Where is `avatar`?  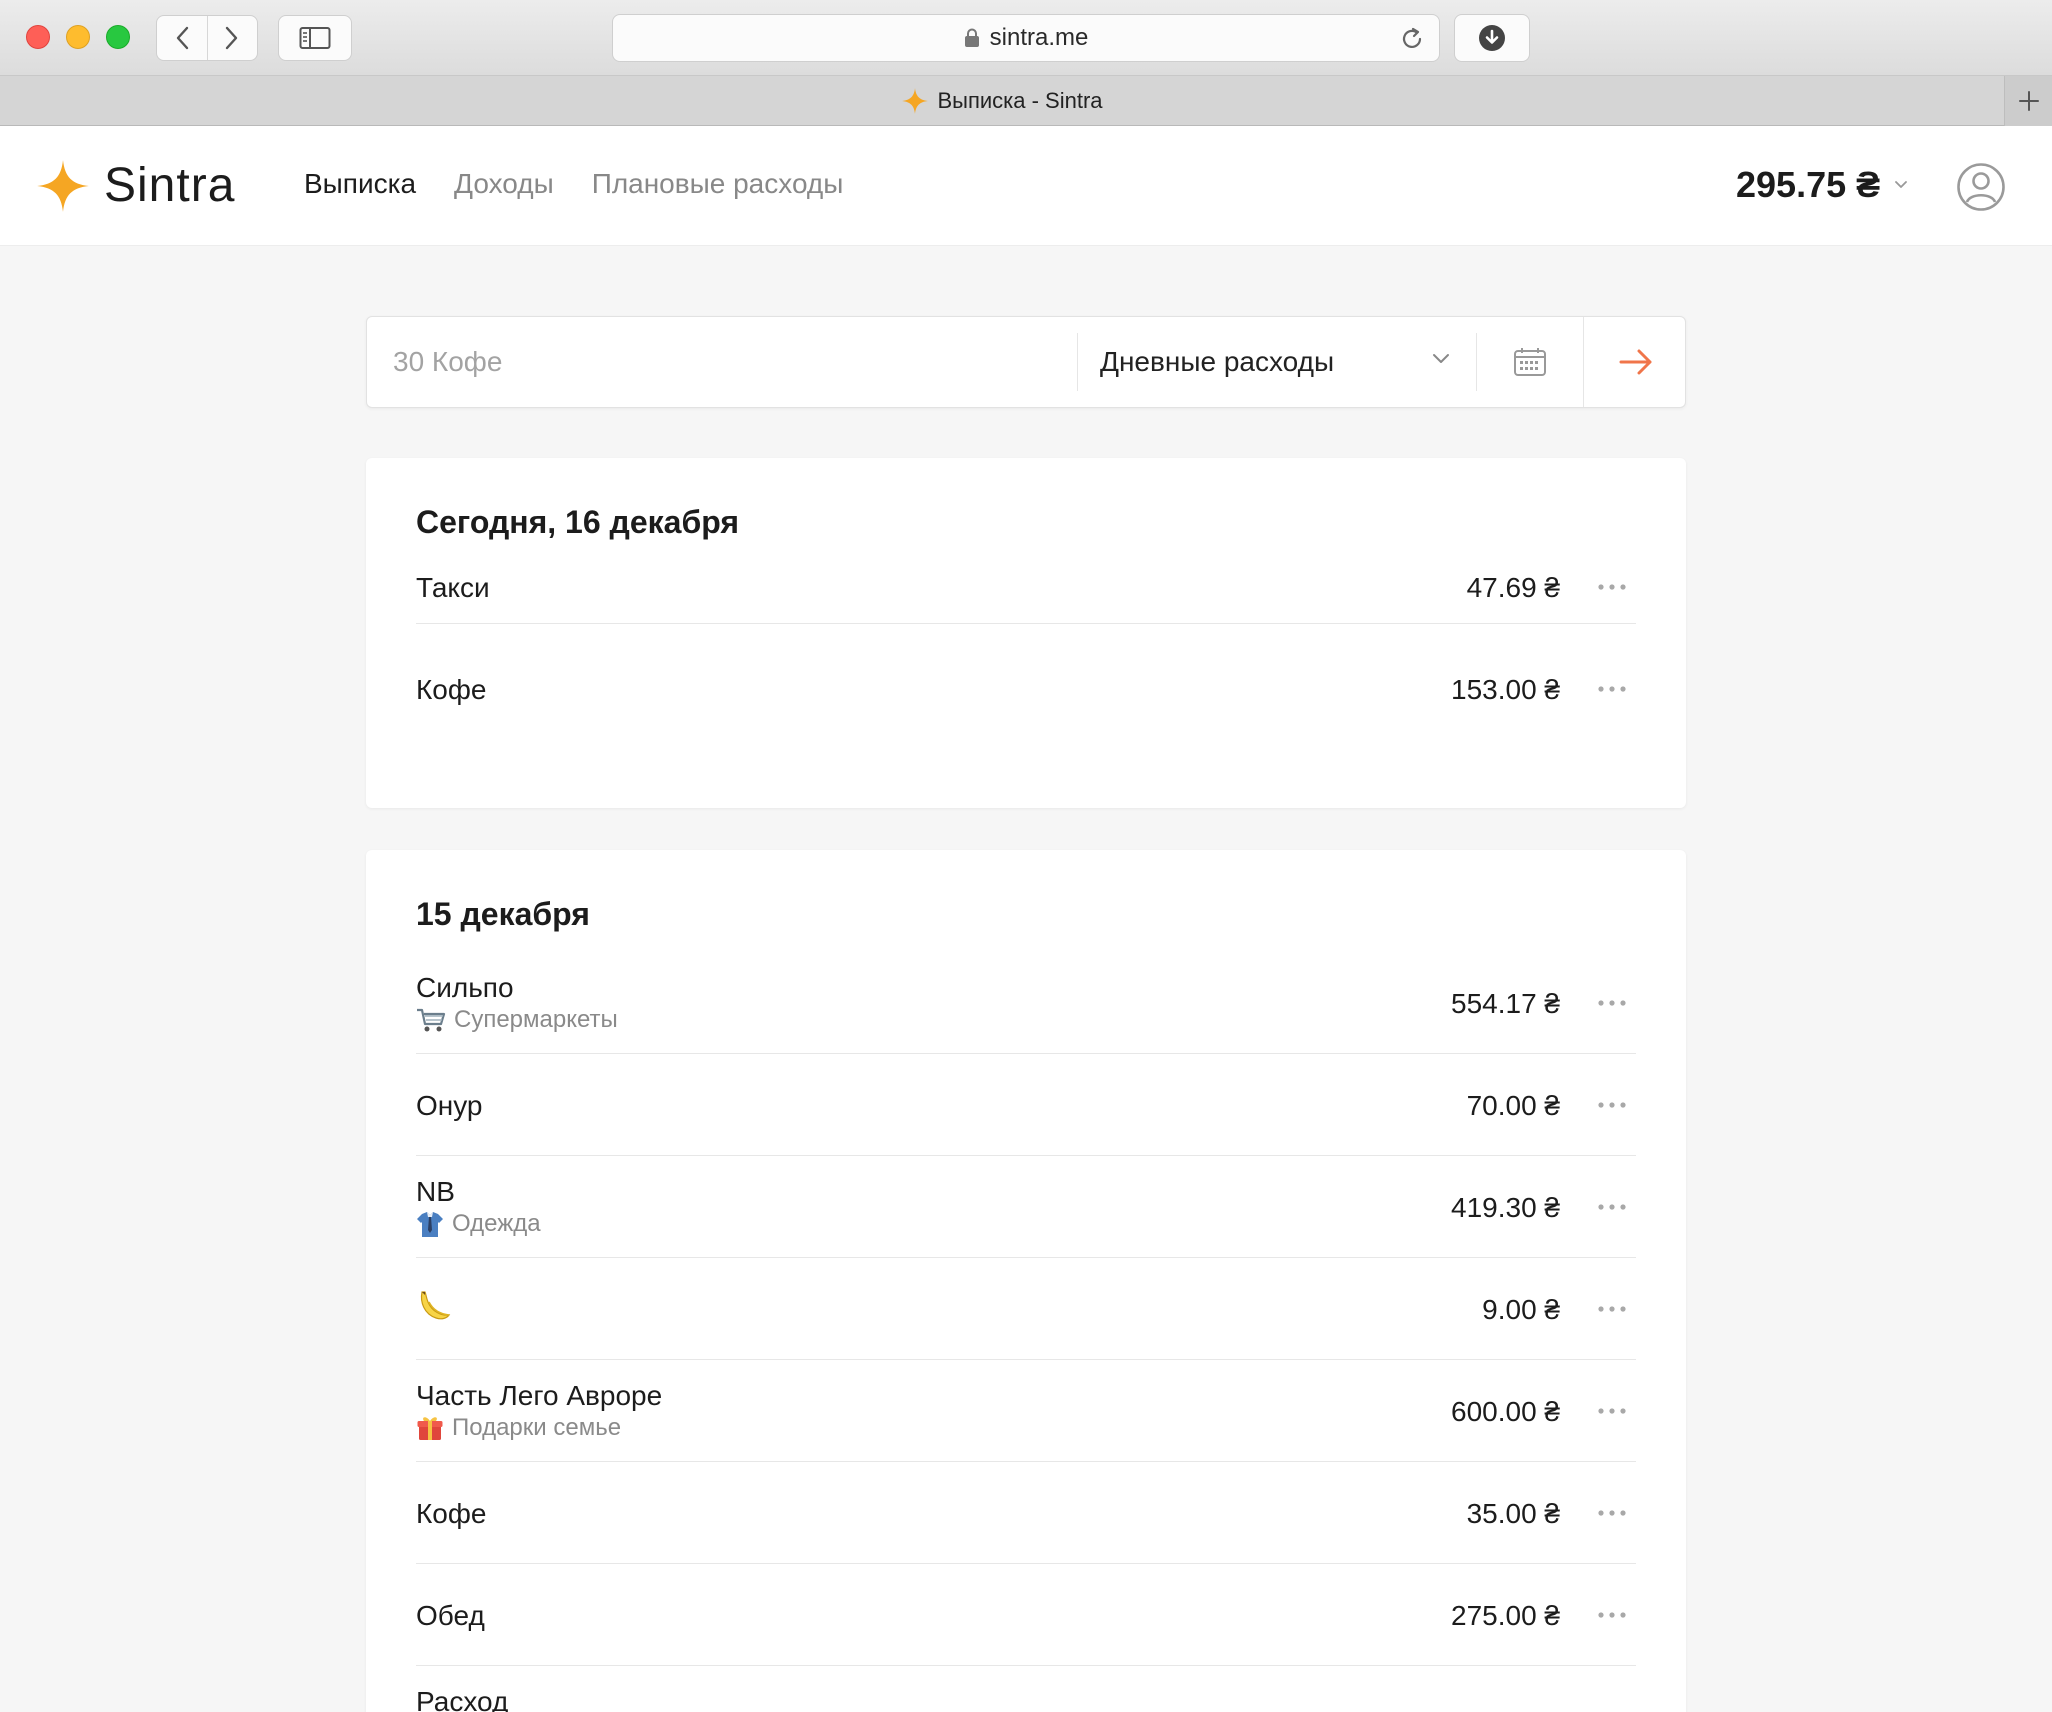
avatar is located at coordinates (1981, 189).